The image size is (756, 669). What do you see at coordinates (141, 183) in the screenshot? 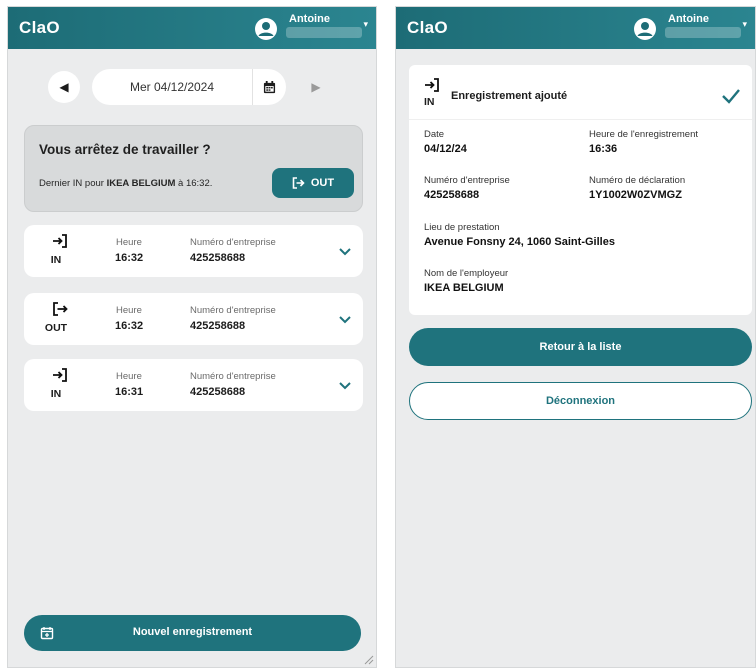
I see `last-in-company: IKEA BELGIUM` at bounding box center [141, 183].